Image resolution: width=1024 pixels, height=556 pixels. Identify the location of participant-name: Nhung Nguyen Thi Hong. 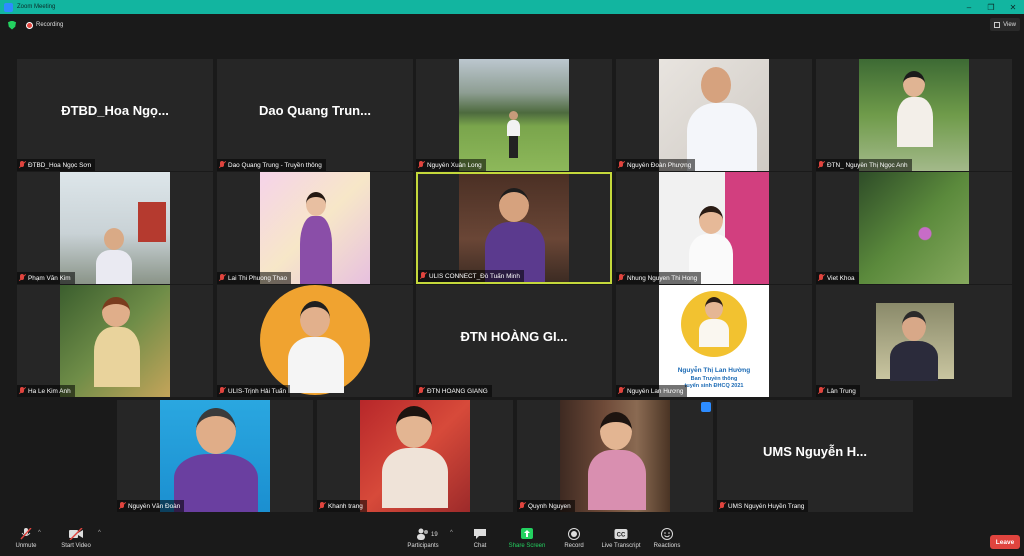
(662, 278).